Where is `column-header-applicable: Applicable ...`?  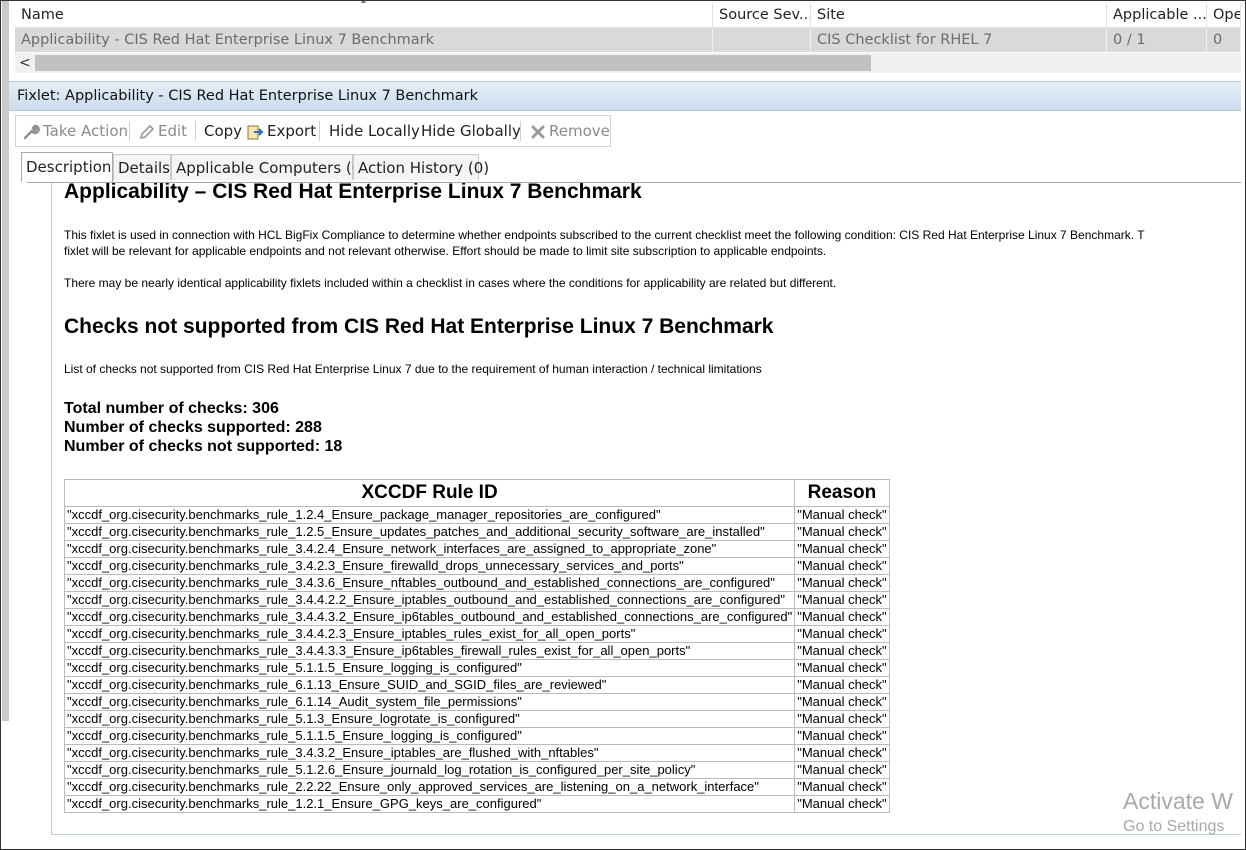 column-header-applicable: Applicable ... is located at coordinates (1157, 15).